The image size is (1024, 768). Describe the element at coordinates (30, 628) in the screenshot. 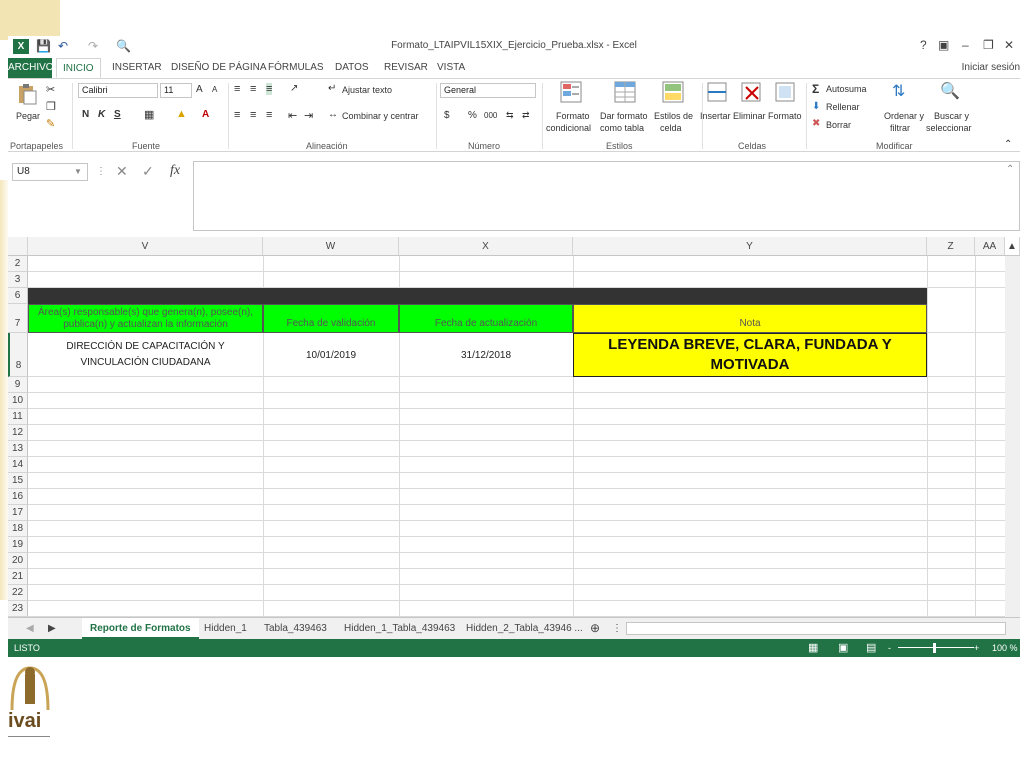

I see `prev-sheet-icon: ◀` at that location.